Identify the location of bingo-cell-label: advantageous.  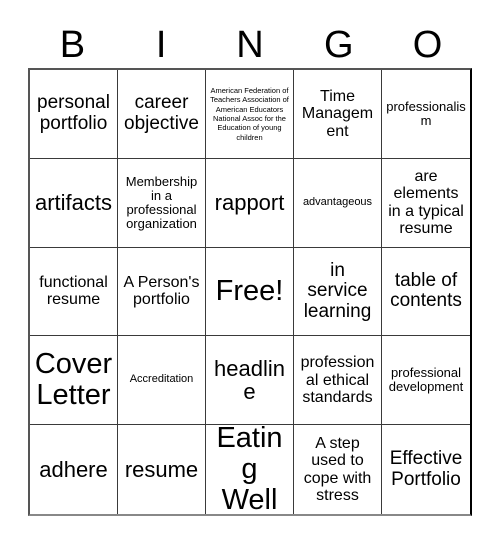
(337, 201).